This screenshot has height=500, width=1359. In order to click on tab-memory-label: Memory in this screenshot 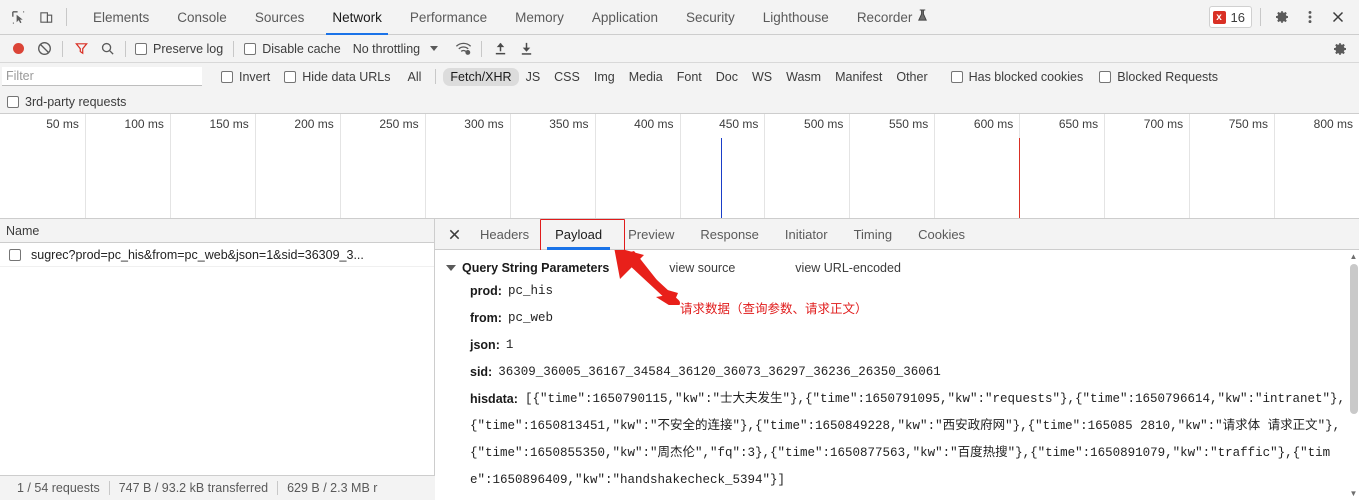, I will do `click(539, 17)`.